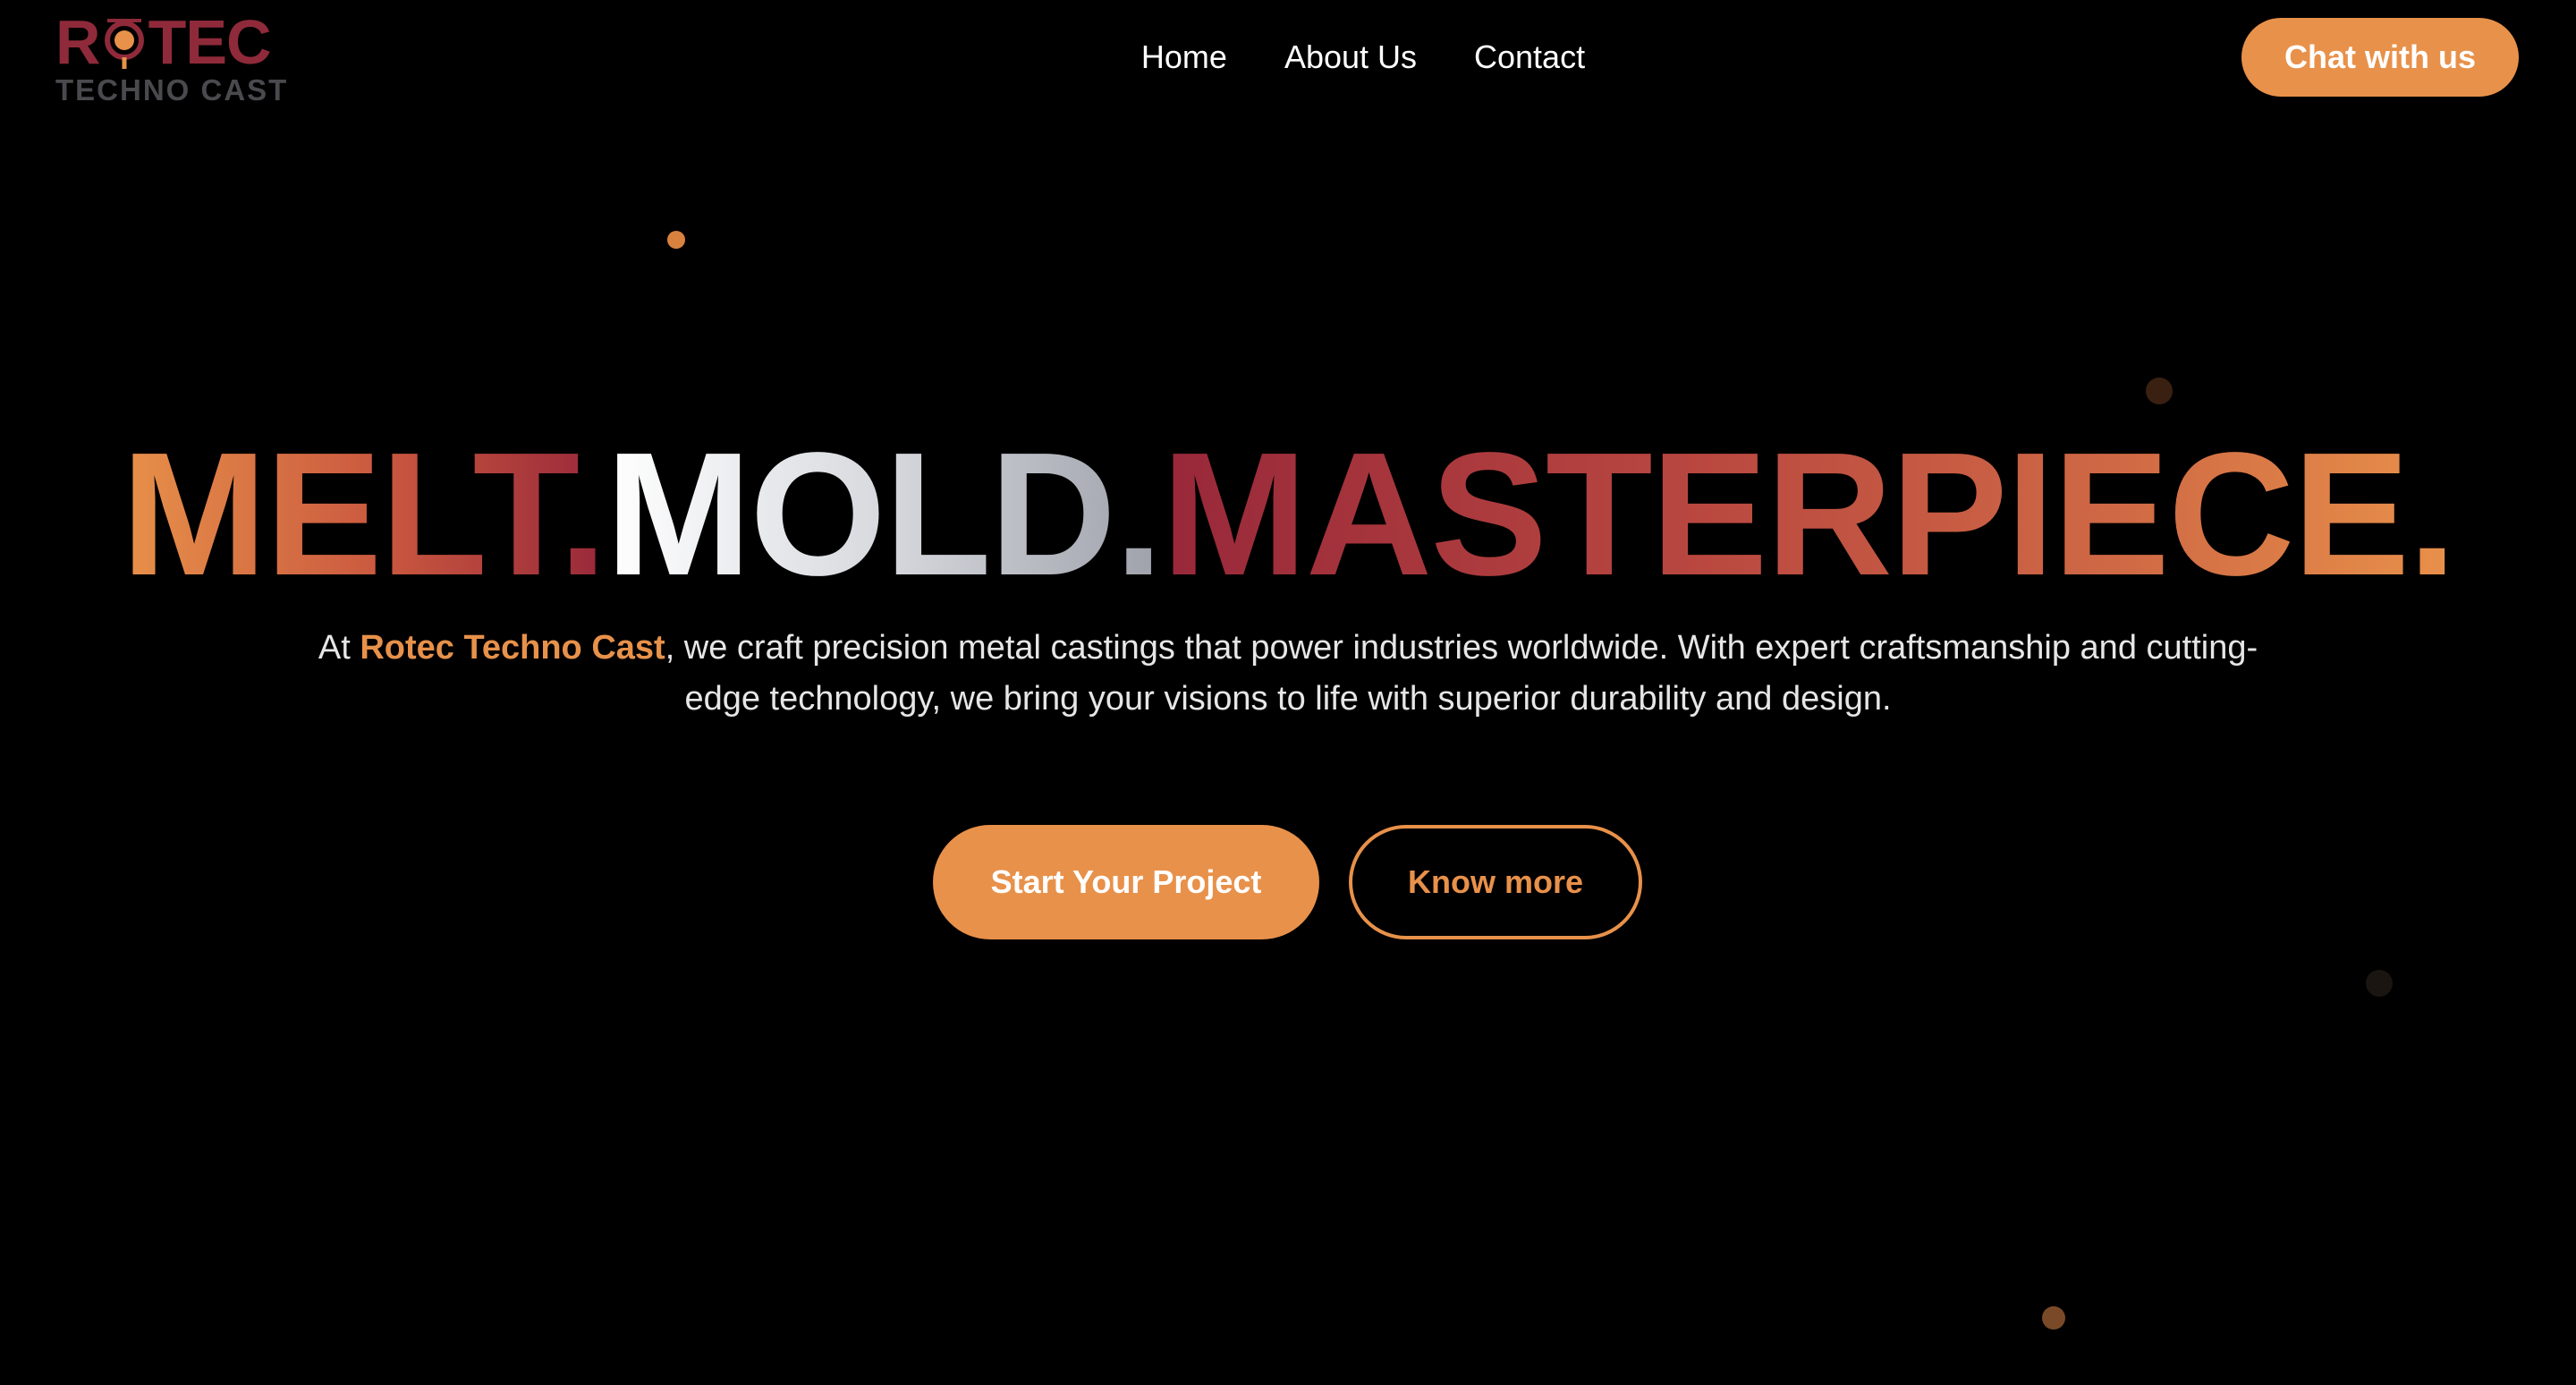 Image resolution: width=2576 pixels, height=1385 pixels. I want to click on headline-word-mold: MOLD., so click(884, 514).